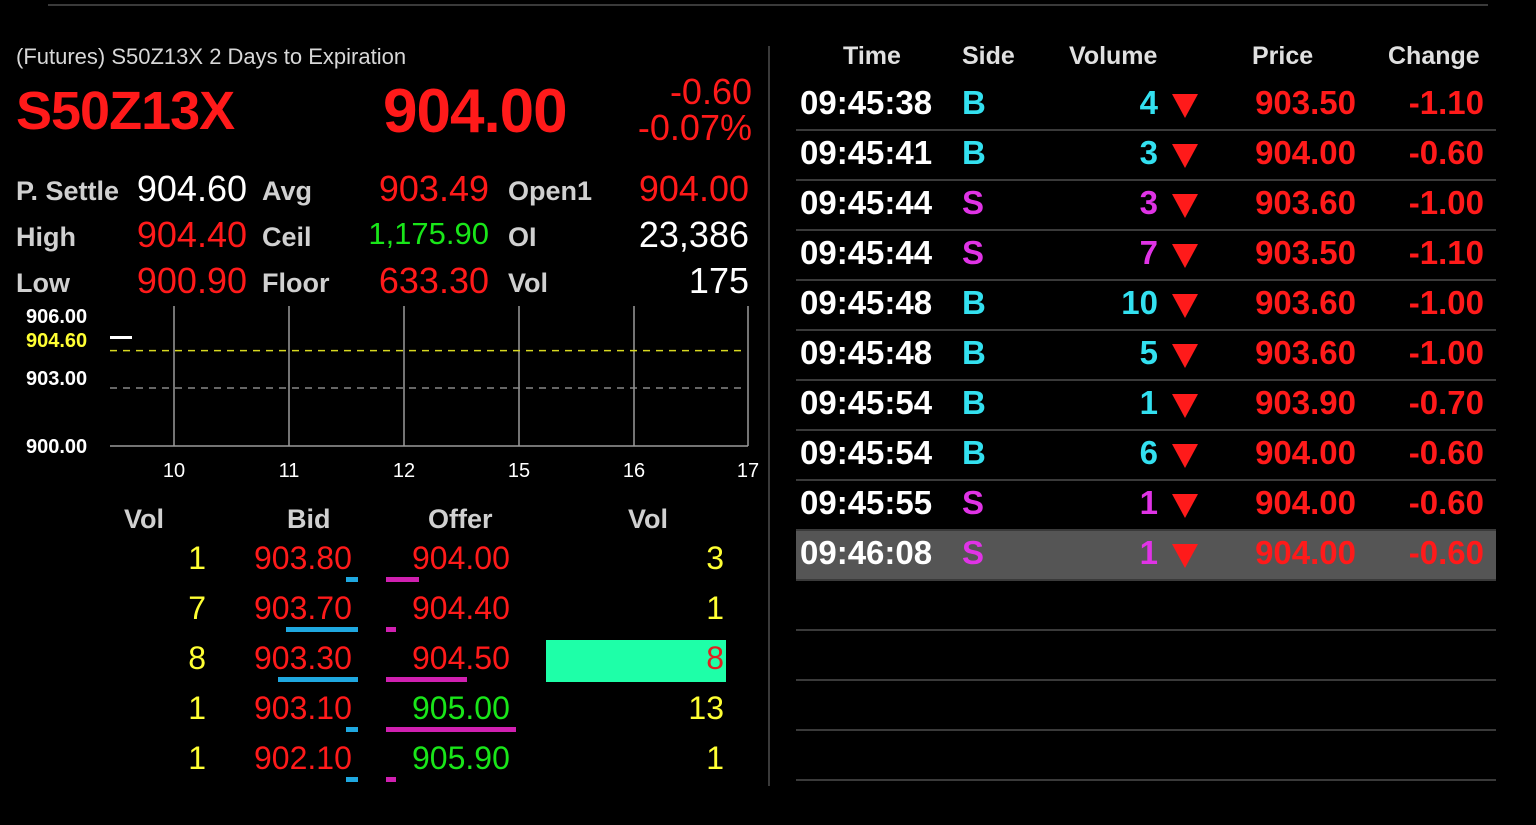  I want to click on side-header: Side, so click(988, 56).